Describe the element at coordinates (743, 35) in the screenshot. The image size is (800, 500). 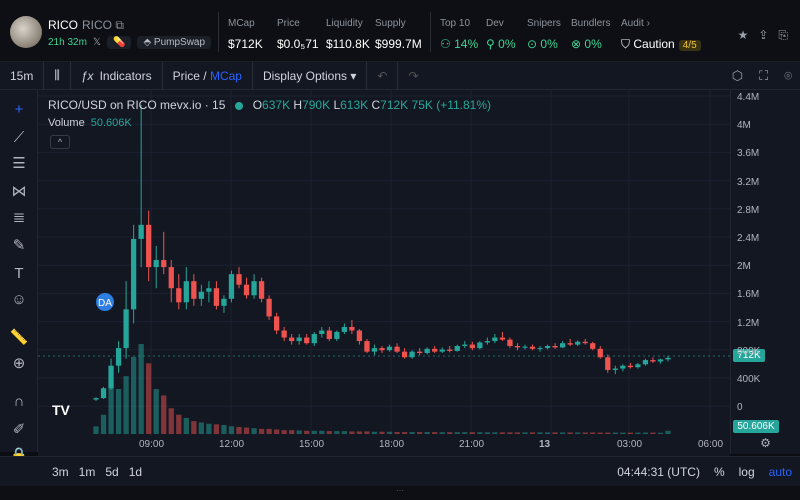
I see `star-icon: ★` at that location.